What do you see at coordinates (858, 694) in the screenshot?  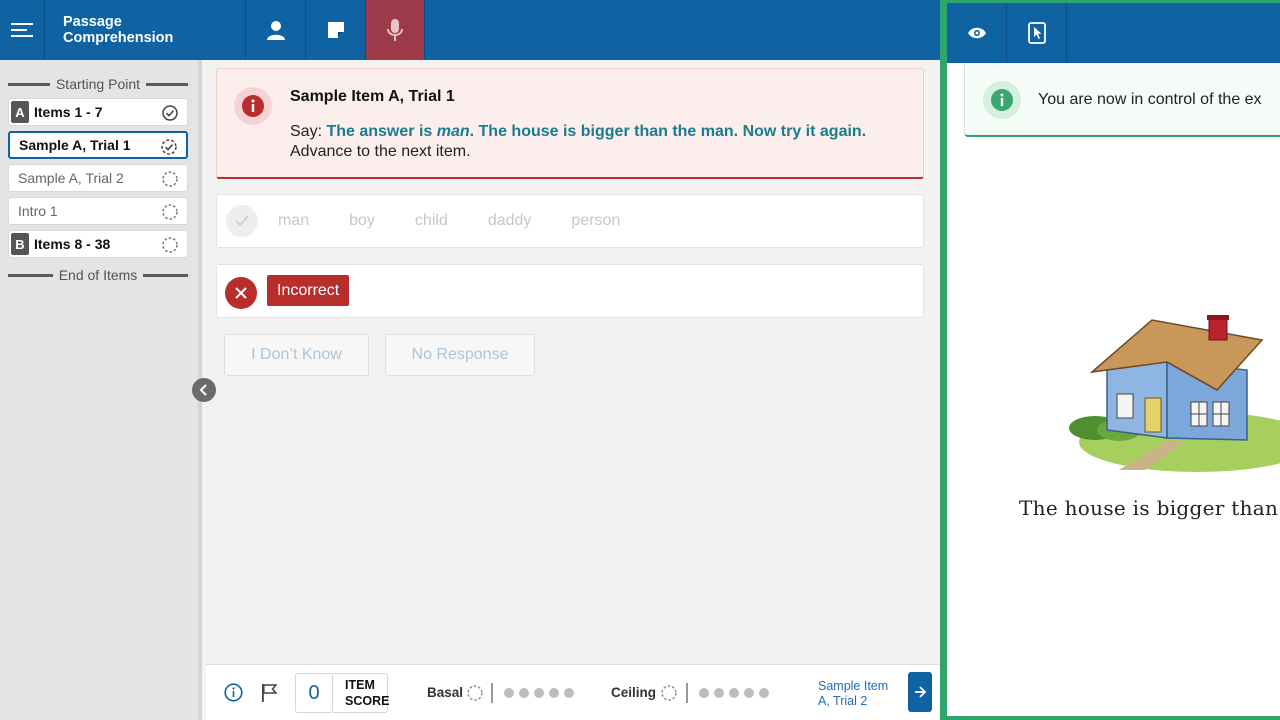 I see `next-item-label: Sample Item A, Trial 2` at bounding box center [858, 694].